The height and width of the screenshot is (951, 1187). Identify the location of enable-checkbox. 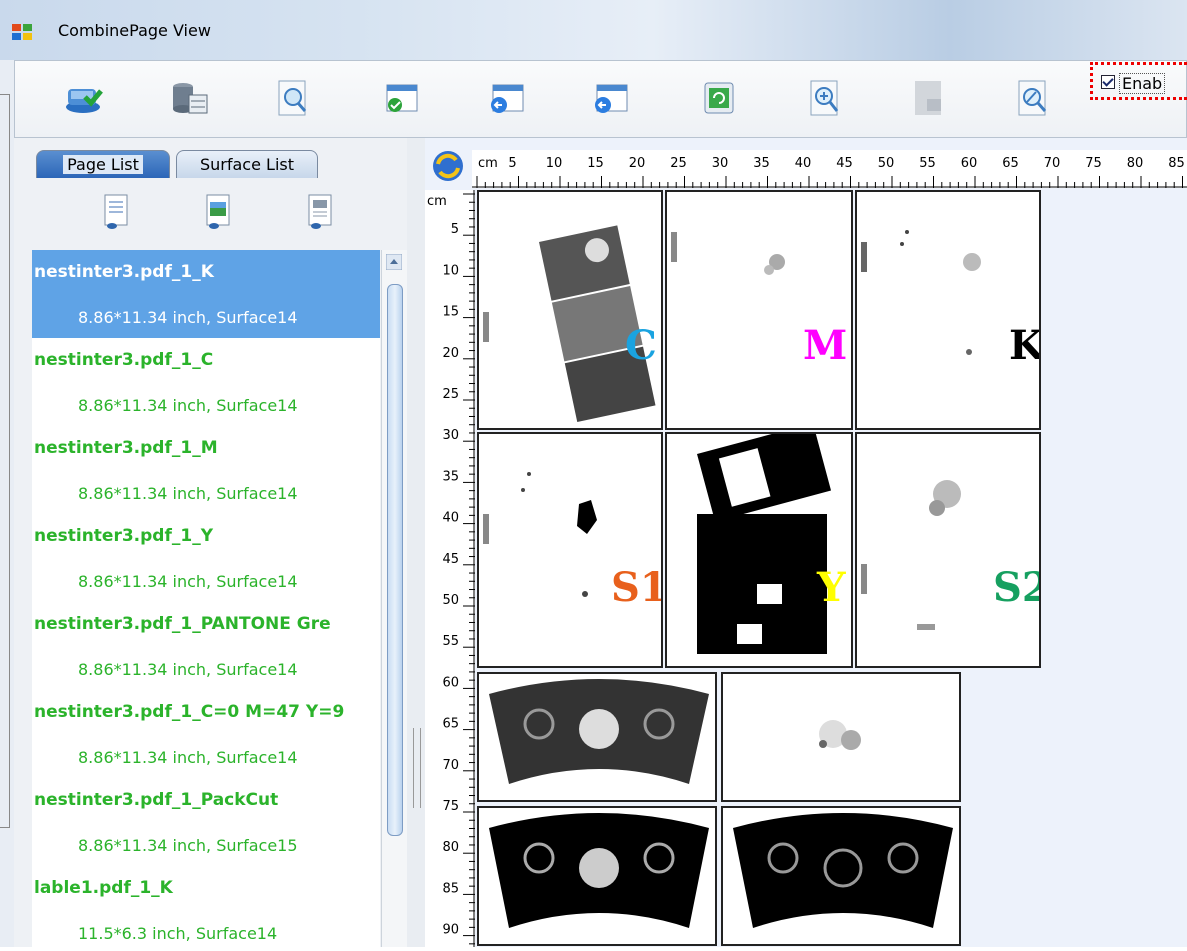
(1108, 82).